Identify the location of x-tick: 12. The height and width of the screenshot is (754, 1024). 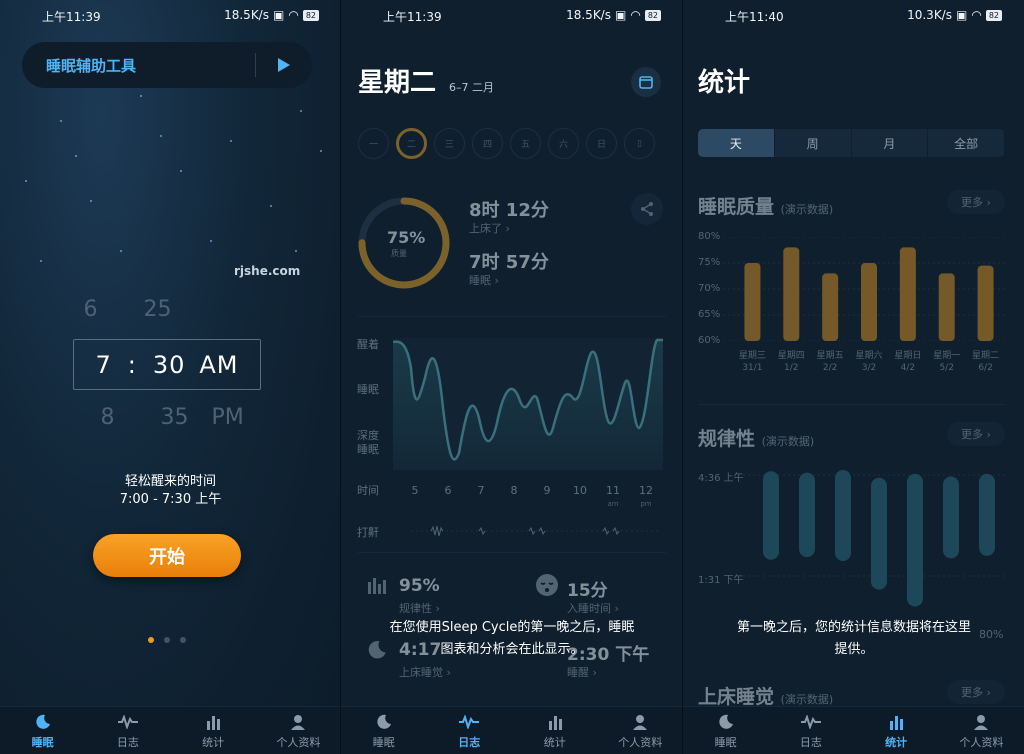
(646, 490).